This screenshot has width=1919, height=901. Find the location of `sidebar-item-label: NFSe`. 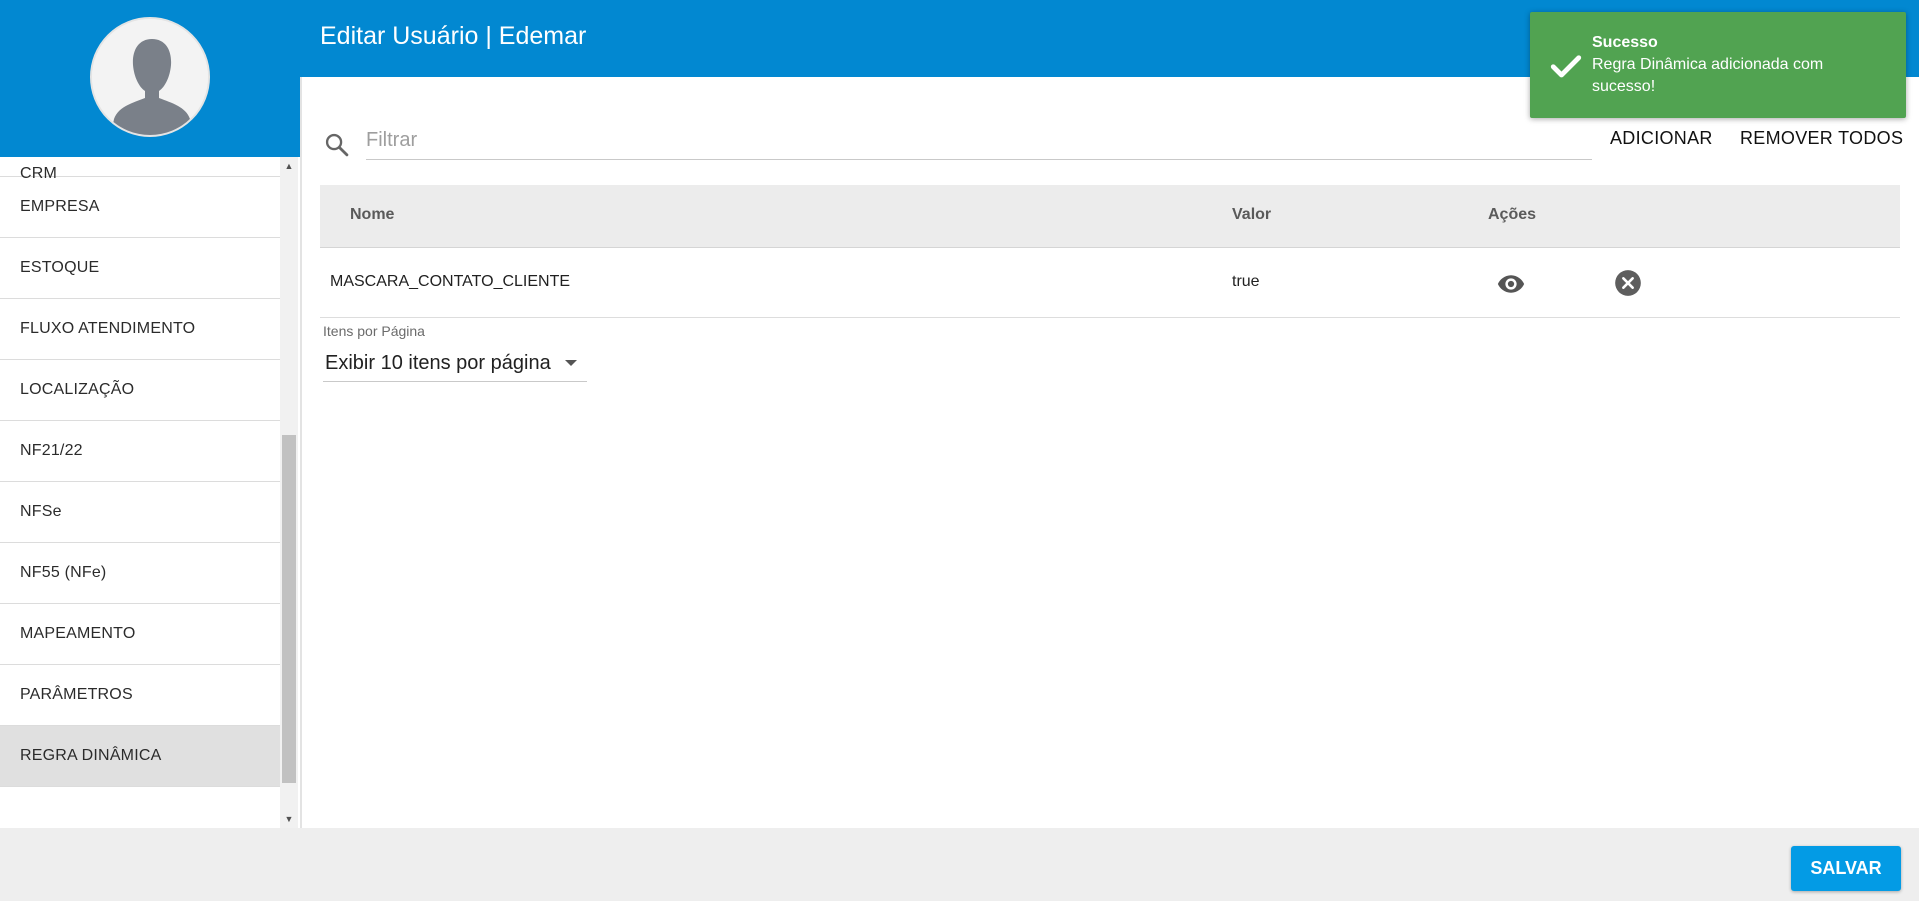

sidebar-item-label: NFSe is located at coordinates (41, 511).